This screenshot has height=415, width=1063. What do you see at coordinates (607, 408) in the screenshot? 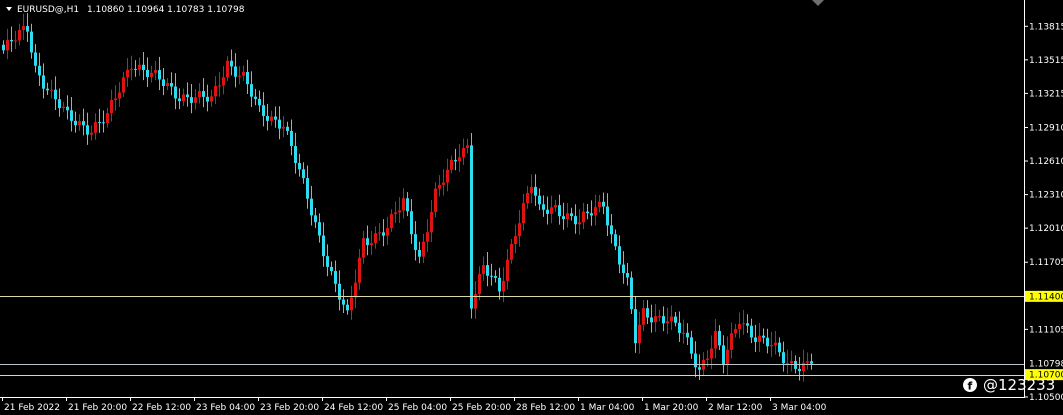
I see `time-tick-label: 1 Mar 04:00` at bounding box center [607, 408].